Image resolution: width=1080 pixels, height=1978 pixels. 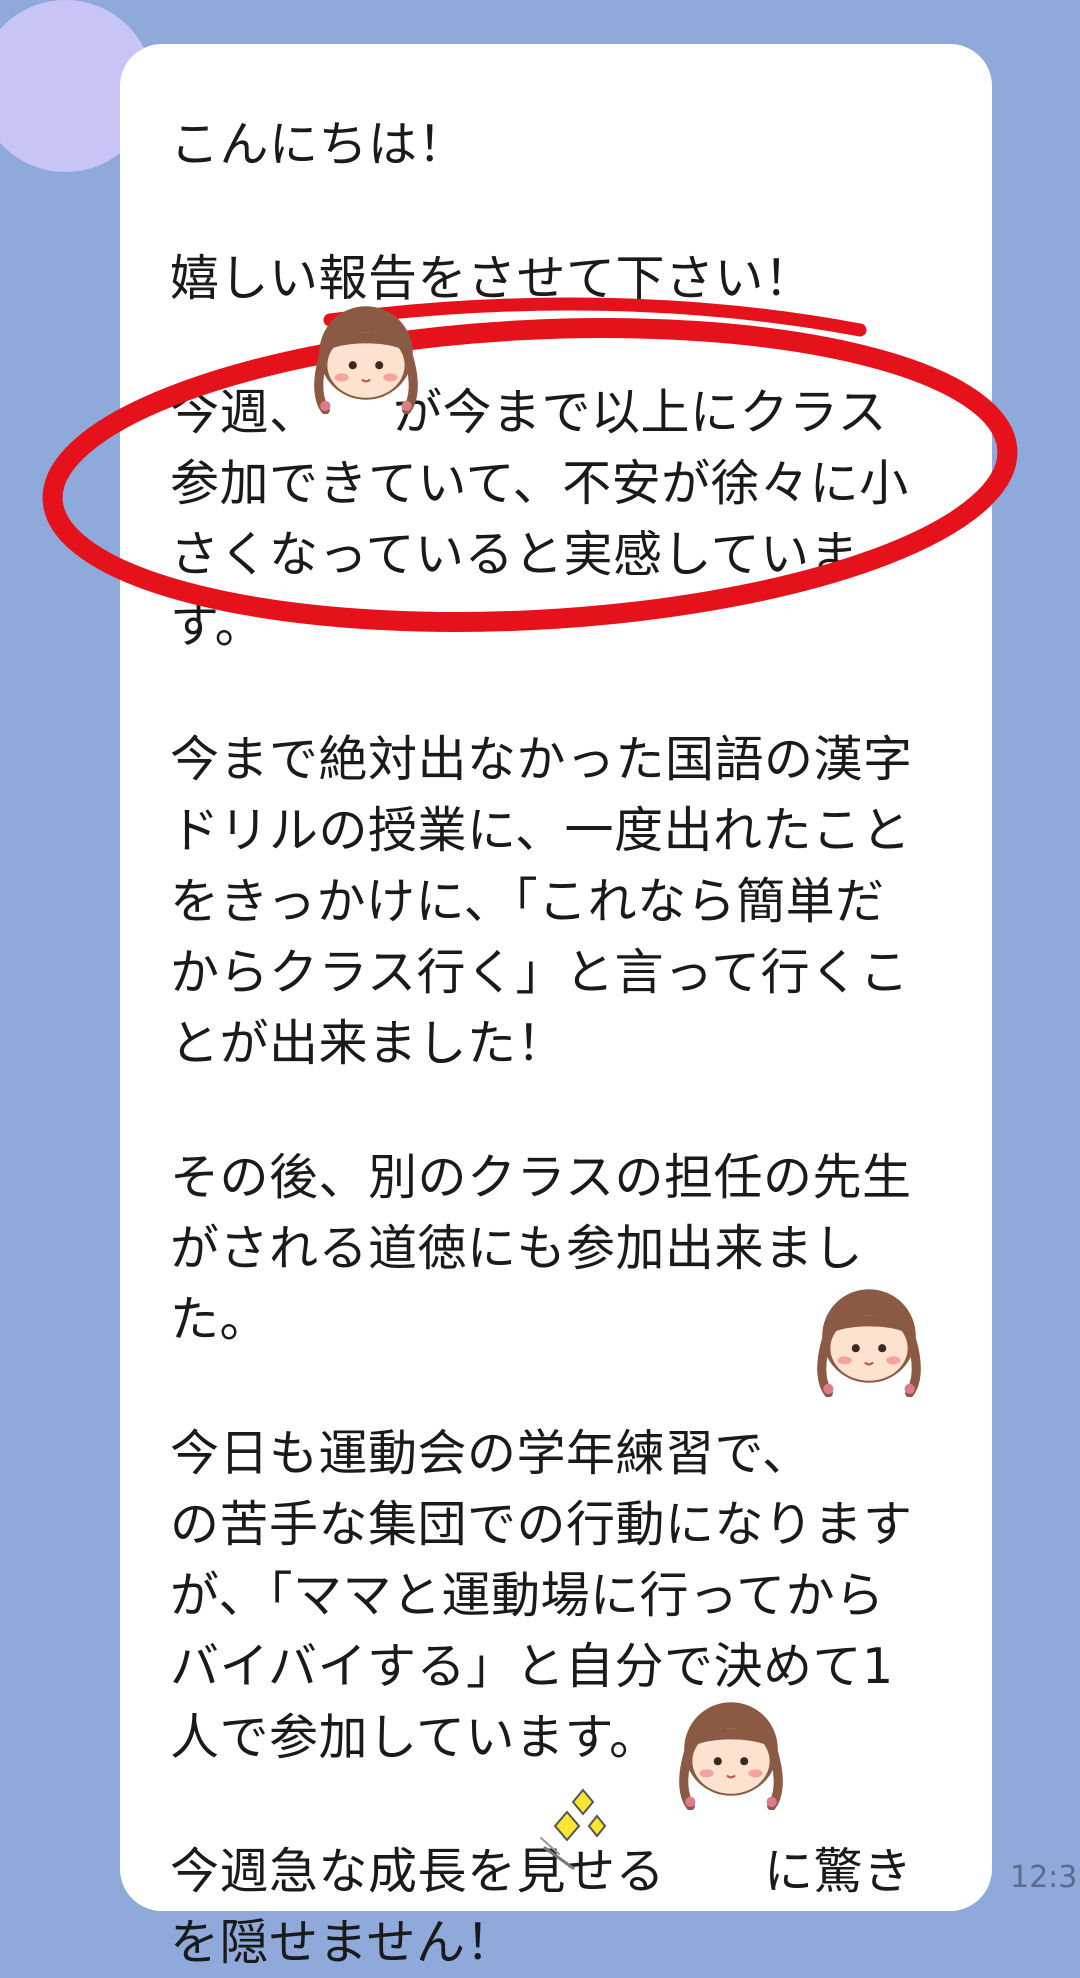 What do you see at coordinates (368, 1043) in the screenshot?
I see `message-line: とが出来ました！` at bounding box center [368, 1043].